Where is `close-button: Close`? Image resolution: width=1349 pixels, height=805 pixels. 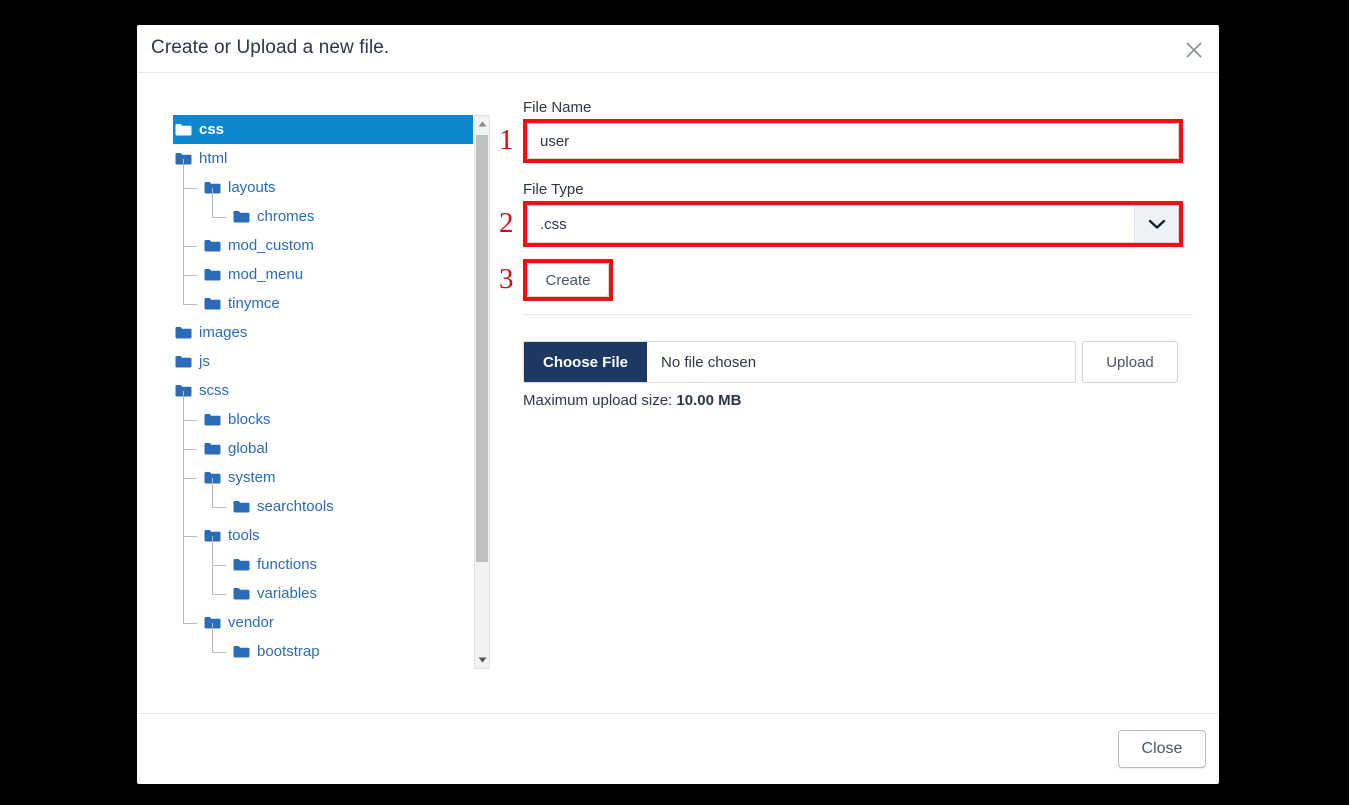
close-button: Close is located at coordinates (1162, 749).